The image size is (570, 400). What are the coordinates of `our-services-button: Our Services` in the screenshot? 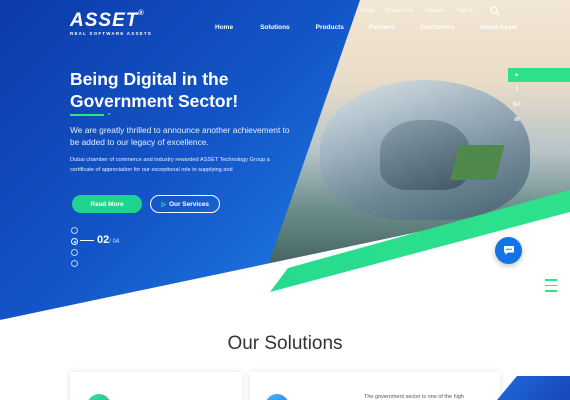 It's located at (185, 204).